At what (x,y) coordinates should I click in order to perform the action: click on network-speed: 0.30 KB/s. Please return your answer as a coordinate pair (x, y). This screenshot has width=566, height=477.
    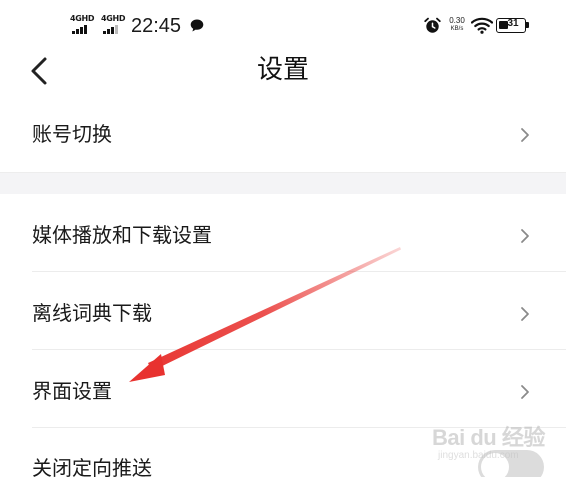
    Looking at the image, I should click on (457, 25).